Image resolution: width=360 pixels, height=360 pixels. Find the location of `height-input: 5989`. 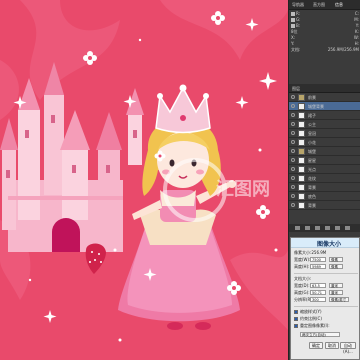

height-input: 5989 is located at coordinates (318, 266).